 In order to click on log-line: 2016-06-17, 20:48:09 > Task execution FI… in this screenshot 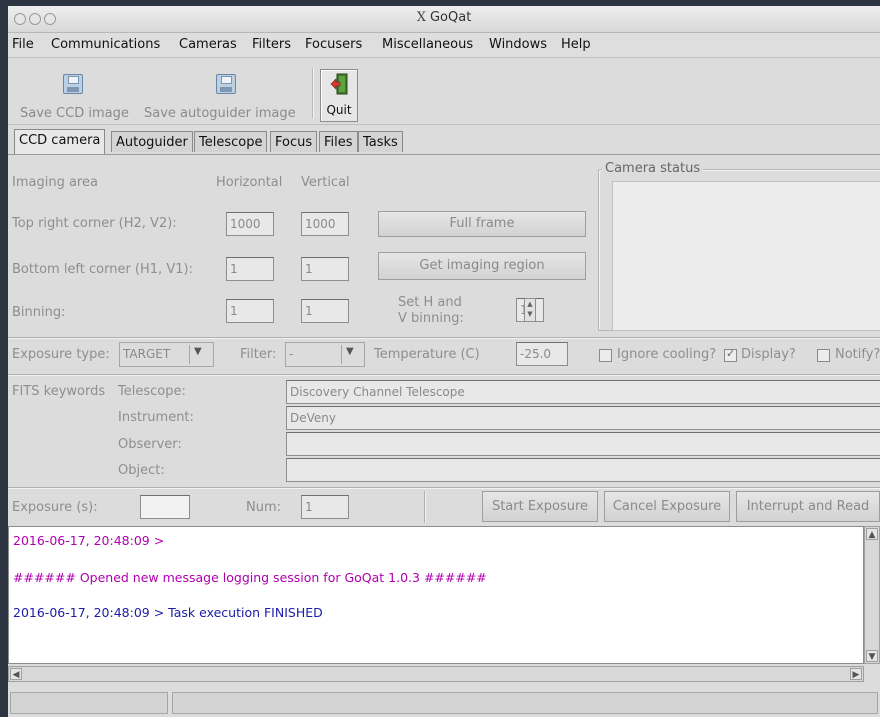, I will do `click(168, 612)`.